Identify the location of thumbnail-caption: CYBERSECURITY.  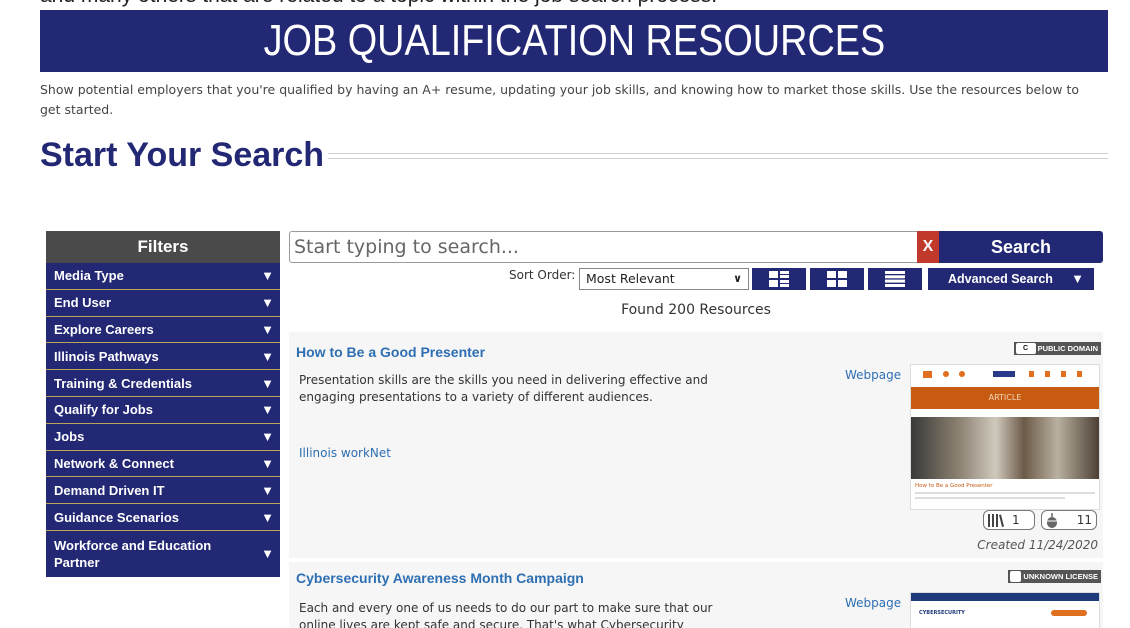
(942, 613).